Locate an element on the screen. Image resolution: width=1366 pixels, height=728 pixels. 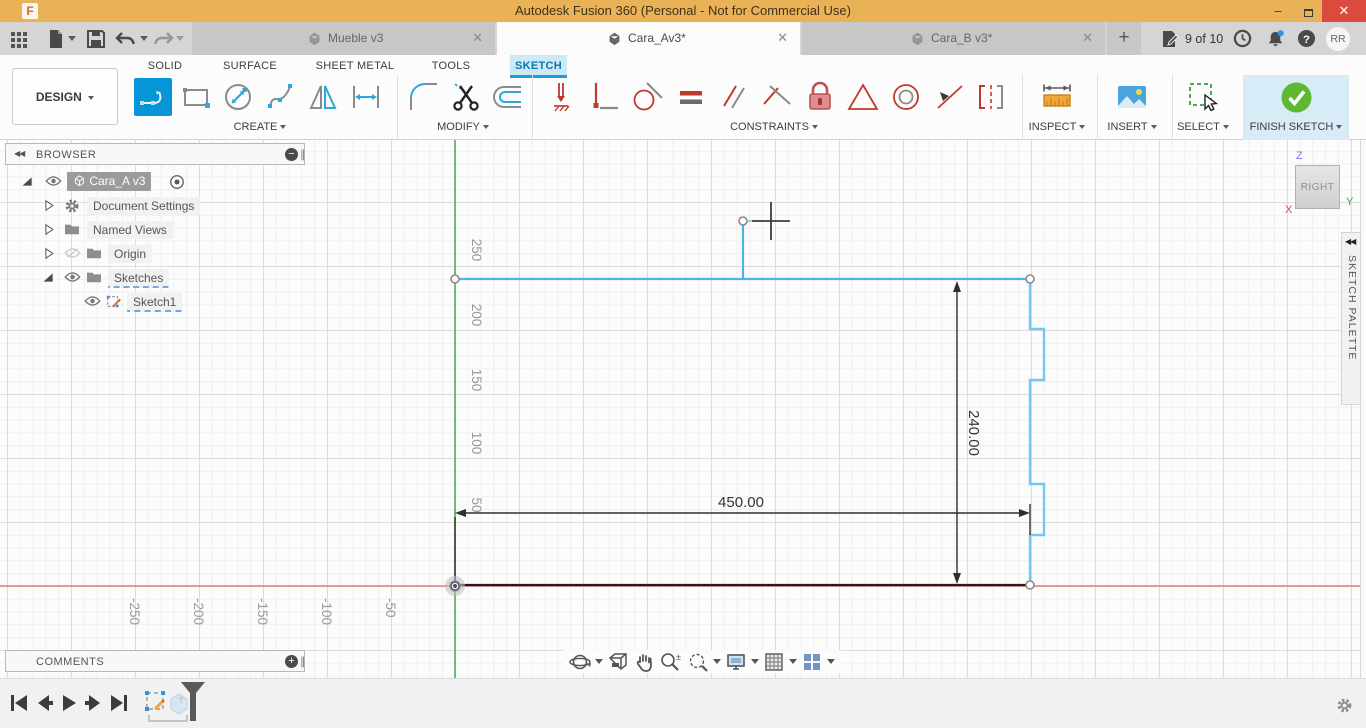
browser-item-label: Sketch1 is located at coordinates (155, 302).